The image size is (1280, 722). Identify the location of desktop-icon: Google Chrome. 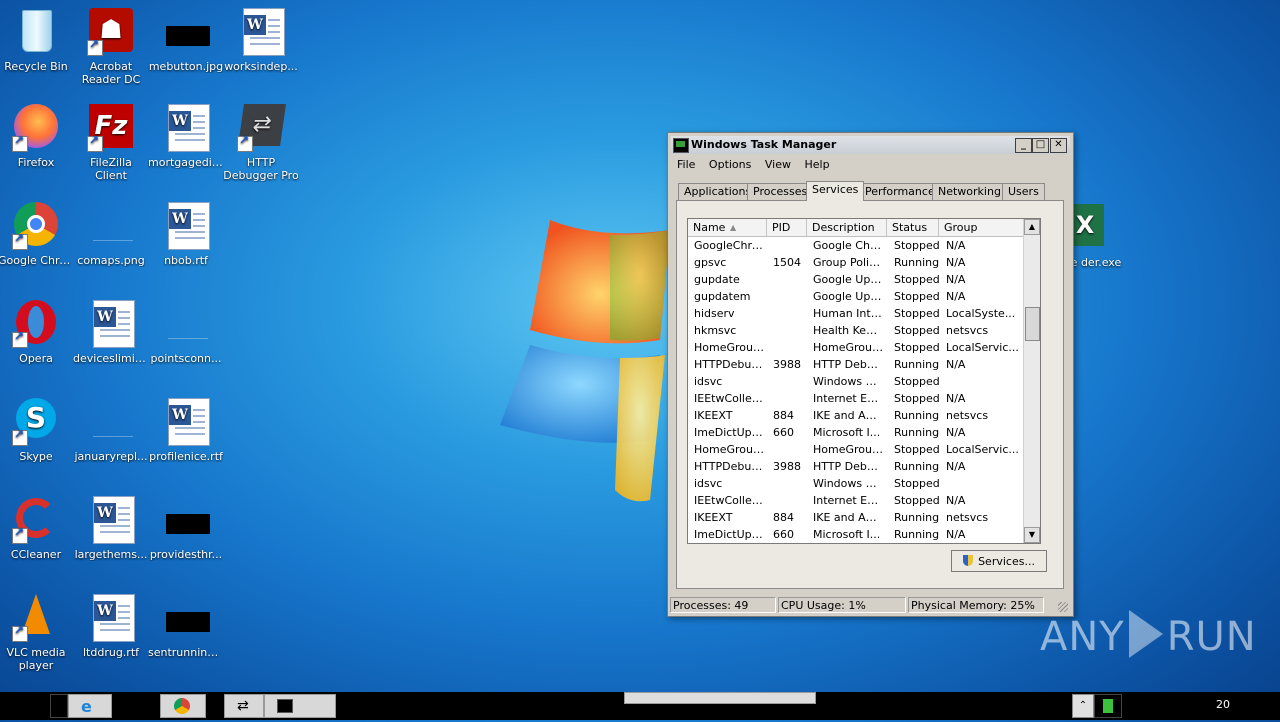
(37, 234).